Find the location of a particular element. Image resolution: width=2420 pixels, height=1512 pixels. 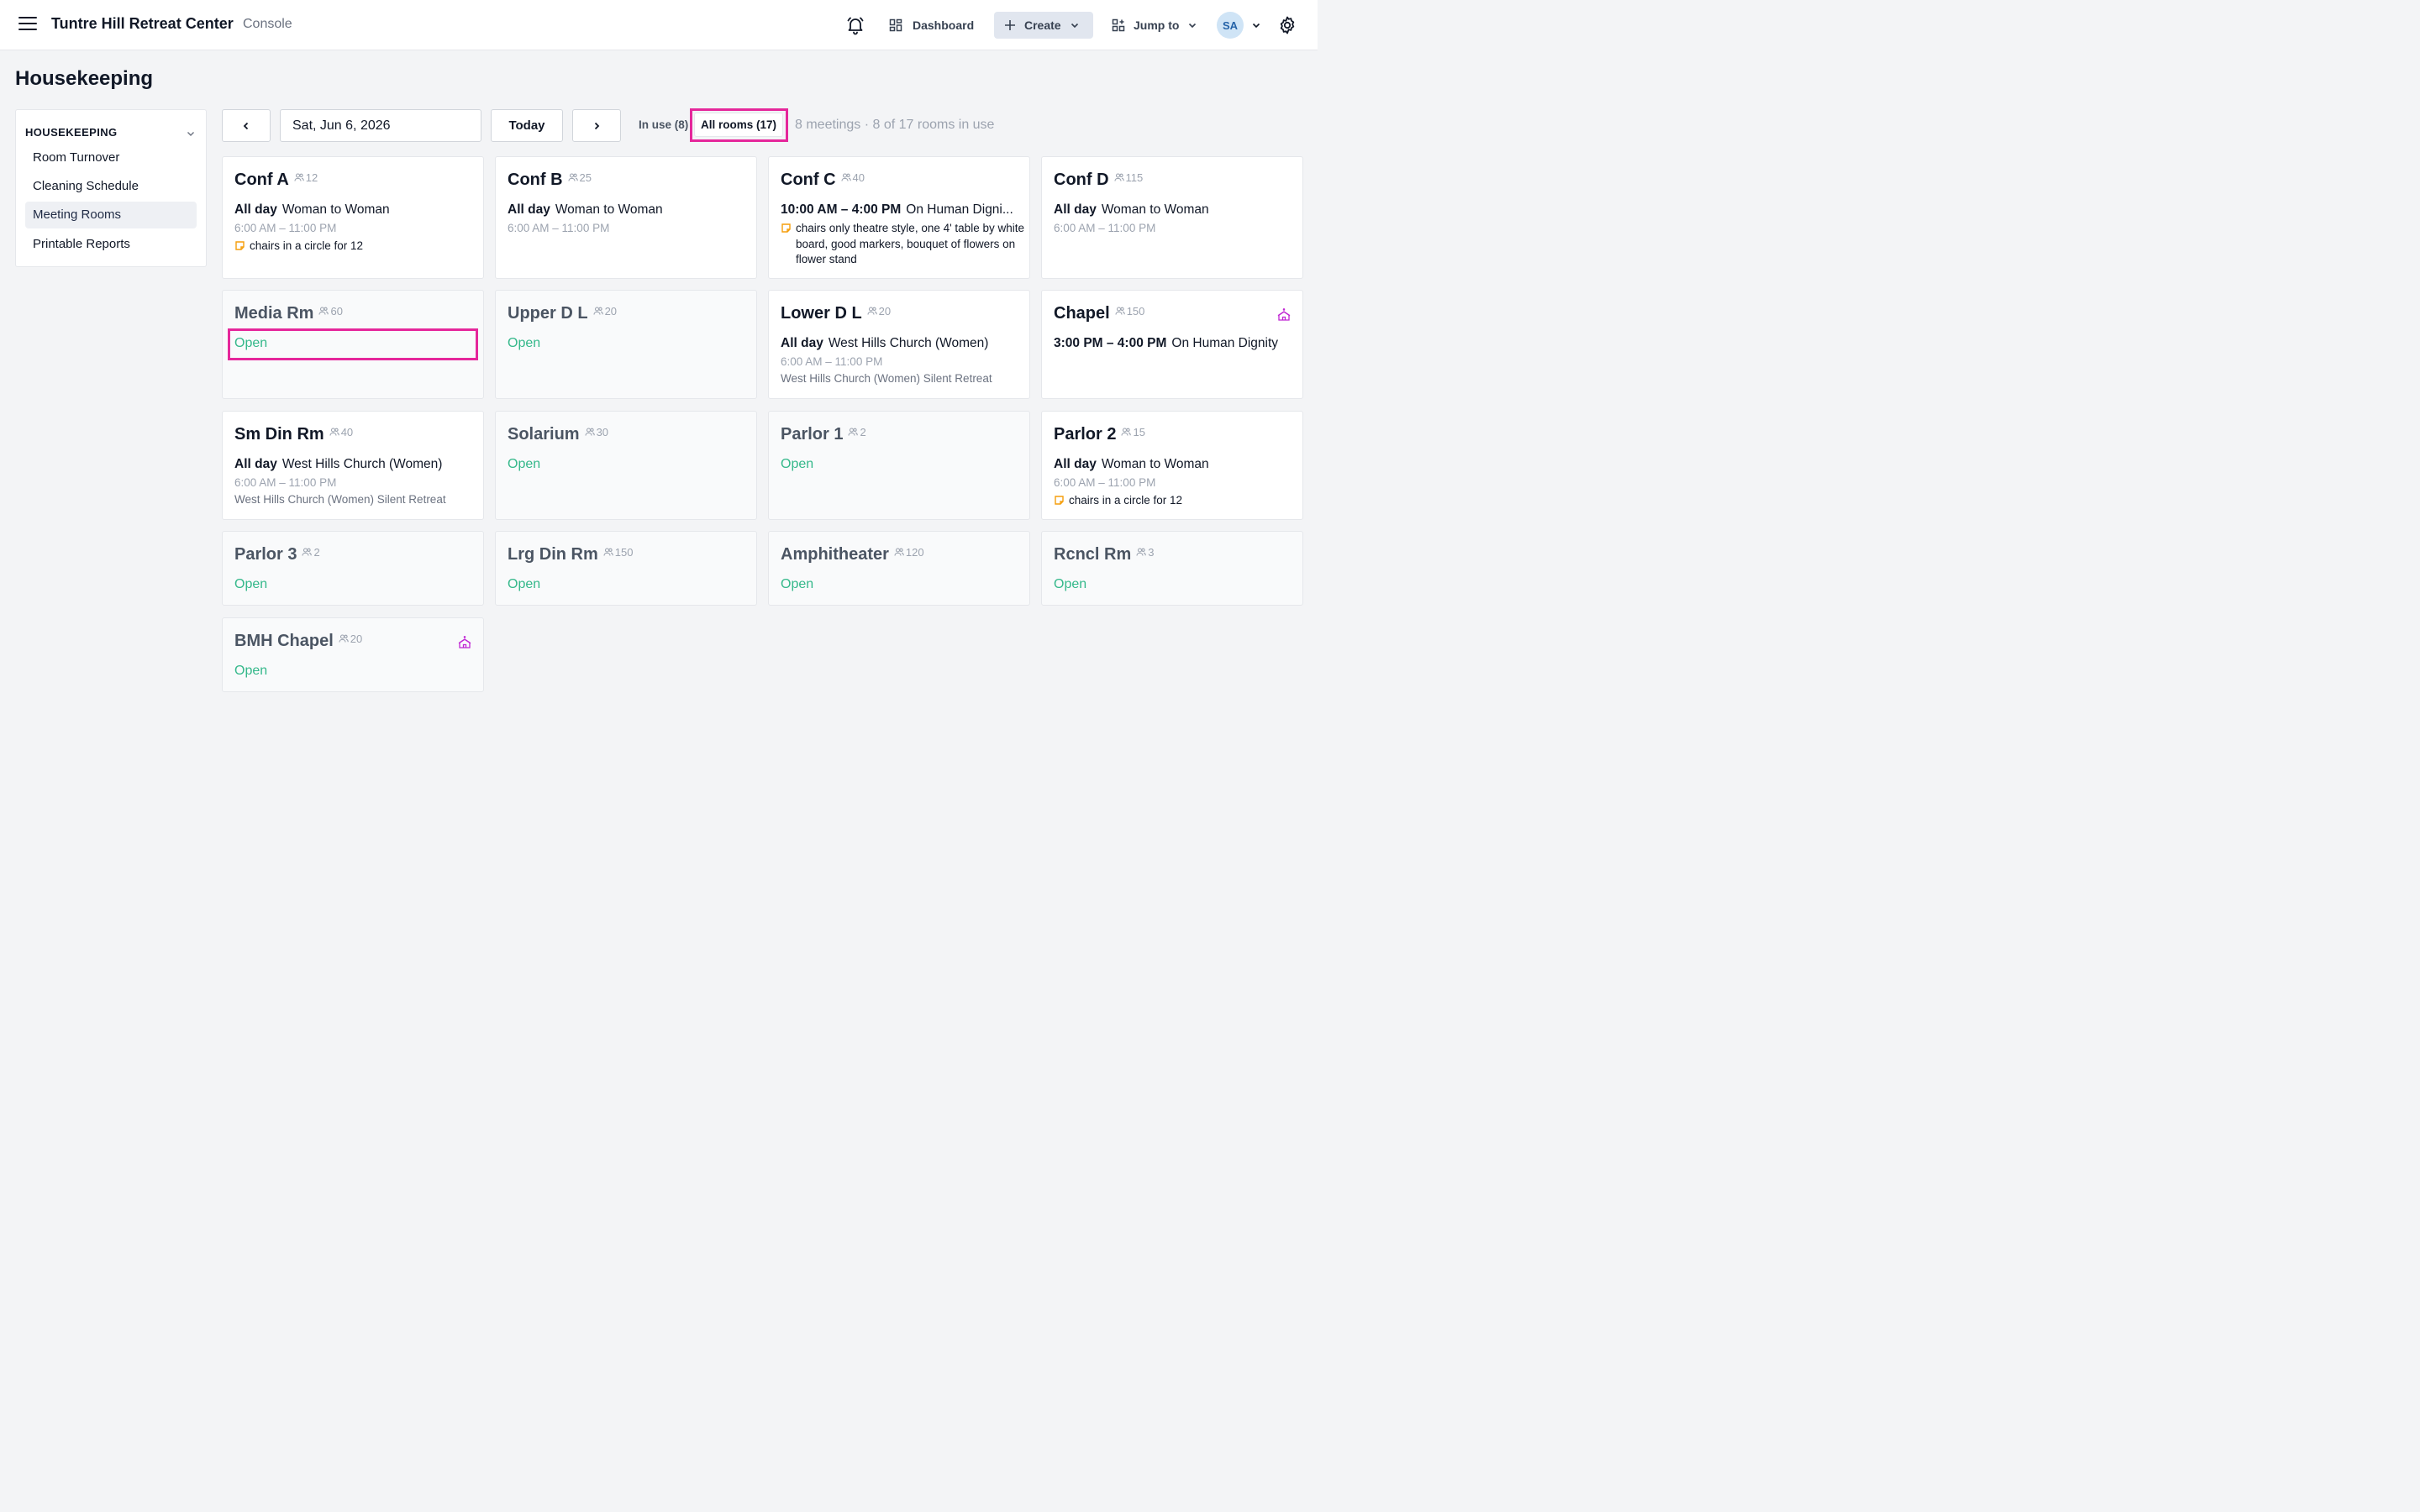

room-card-rcncl-rm: Rcncl Rm 3 Open is located at coordinates (1172, 568).